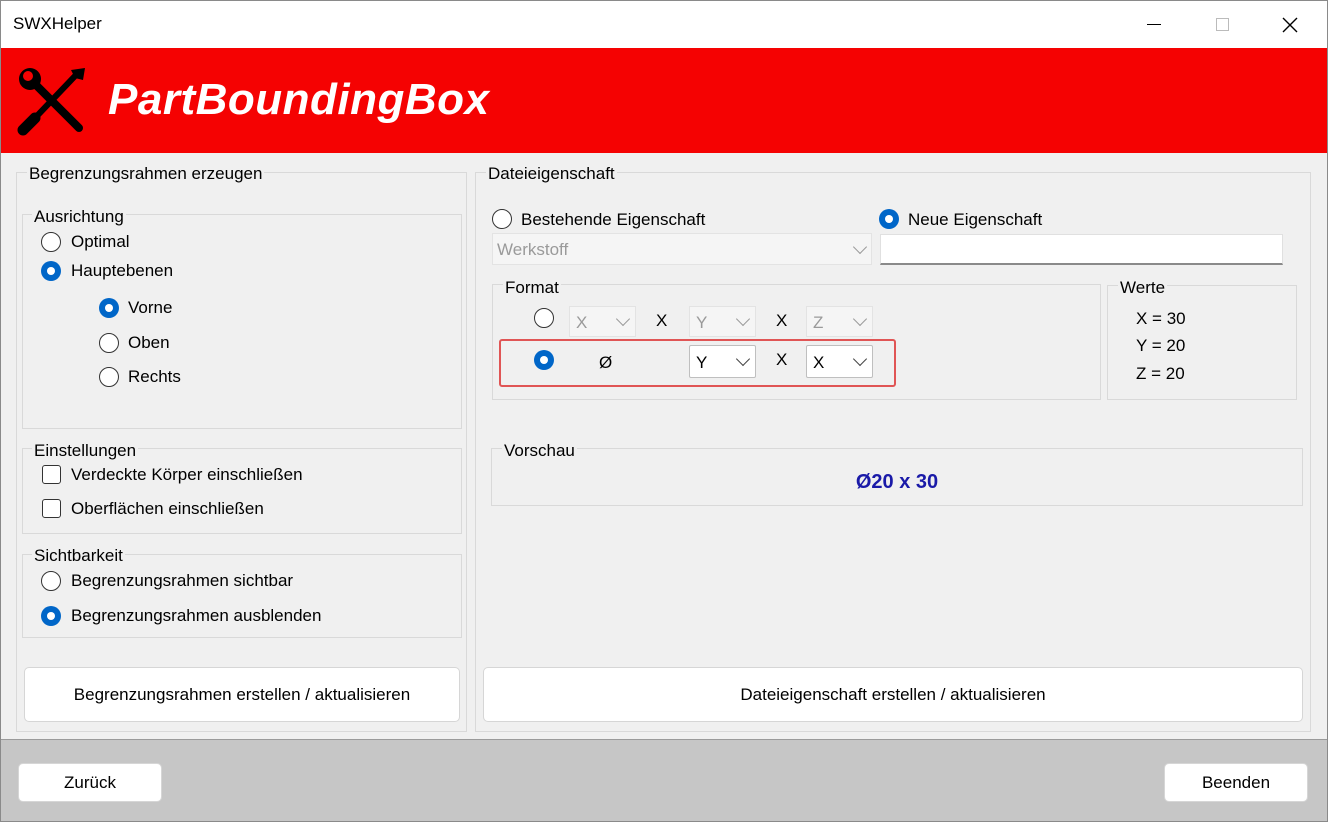  Describe the element at coordinates (975, 219) in the screenshot. I see `label-neue-eigenschaft: Neue Eigenschaft` at that location.